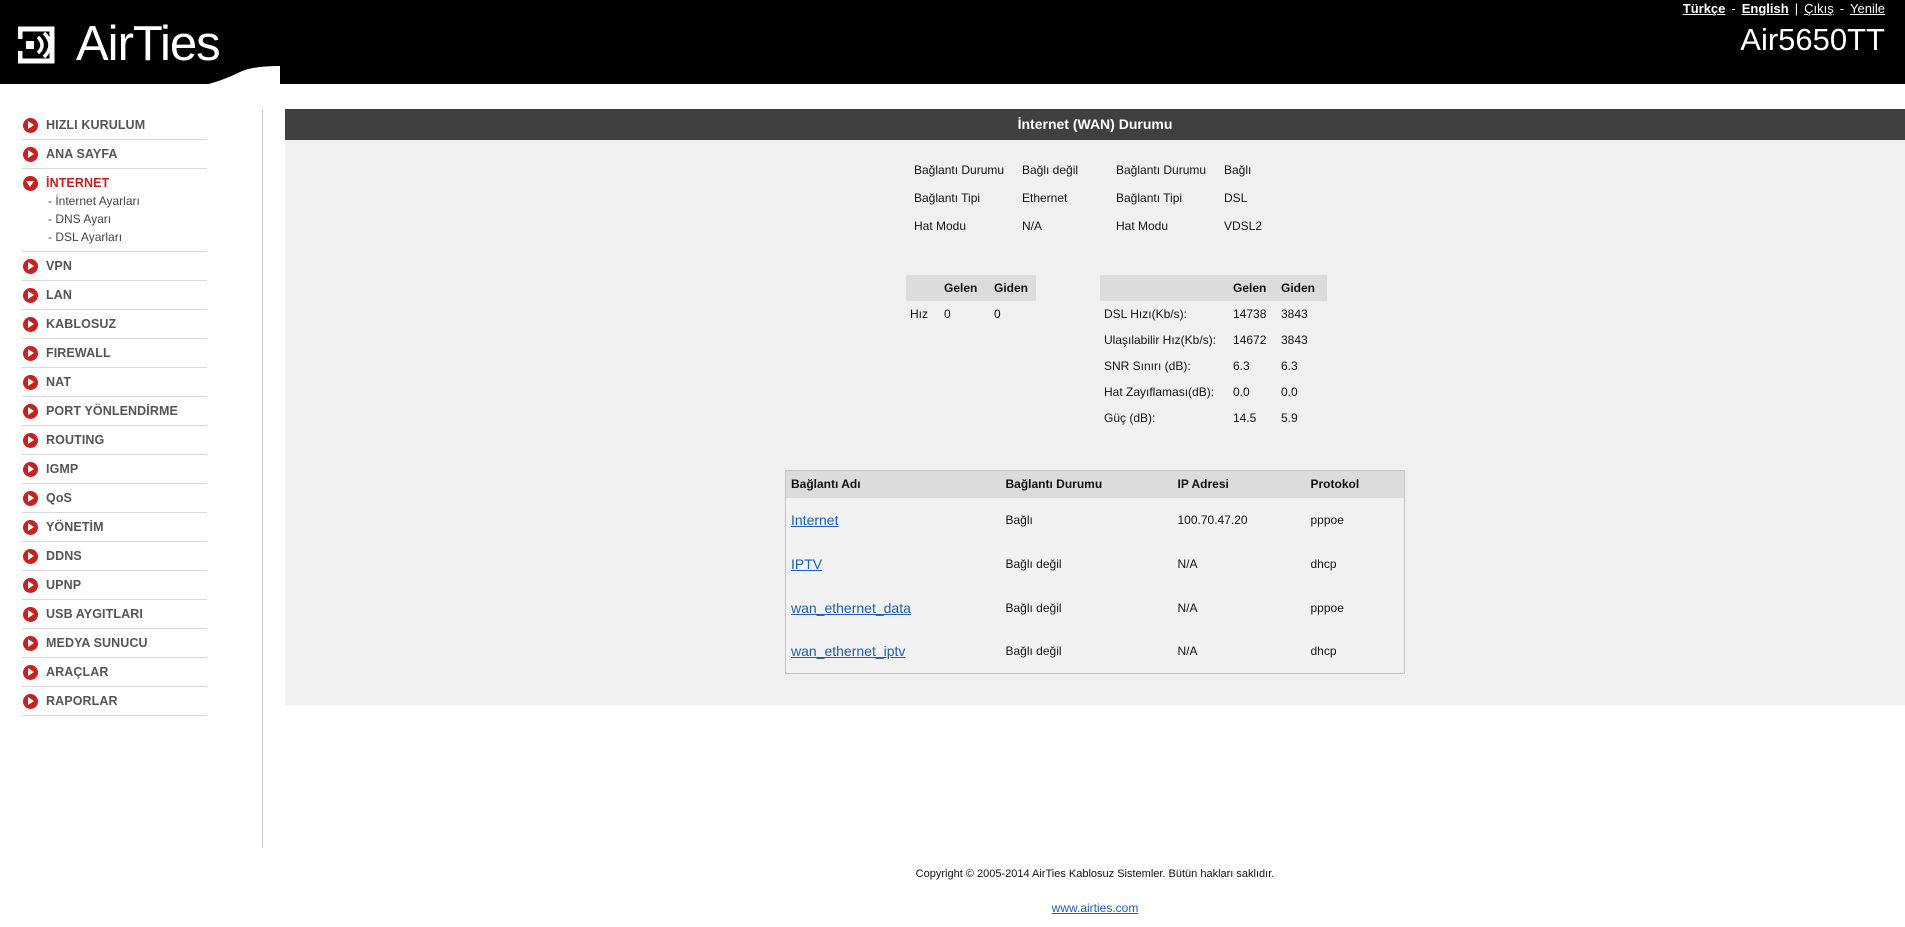 This screenshot has width=1905, height=927. What do you see at coordinates (1130, 418) in the screenshot?
I see `row-label: Güç (dB):` at bounding box center [1130, 418].